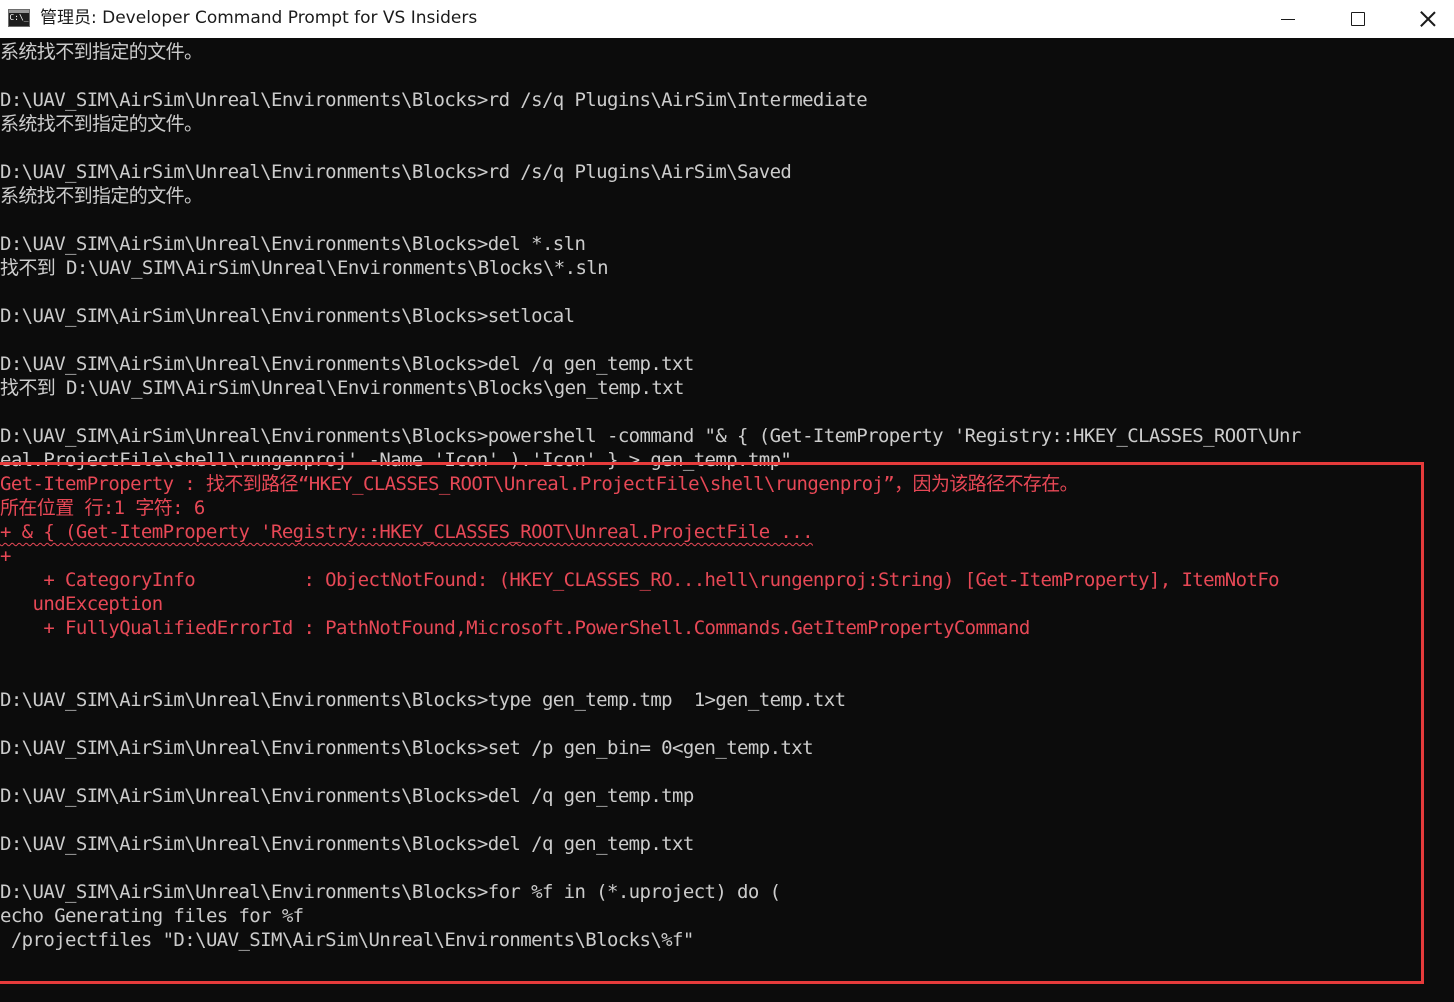 The image size is (1454, 1002). I want to click on close-button, so click(1423, 19).